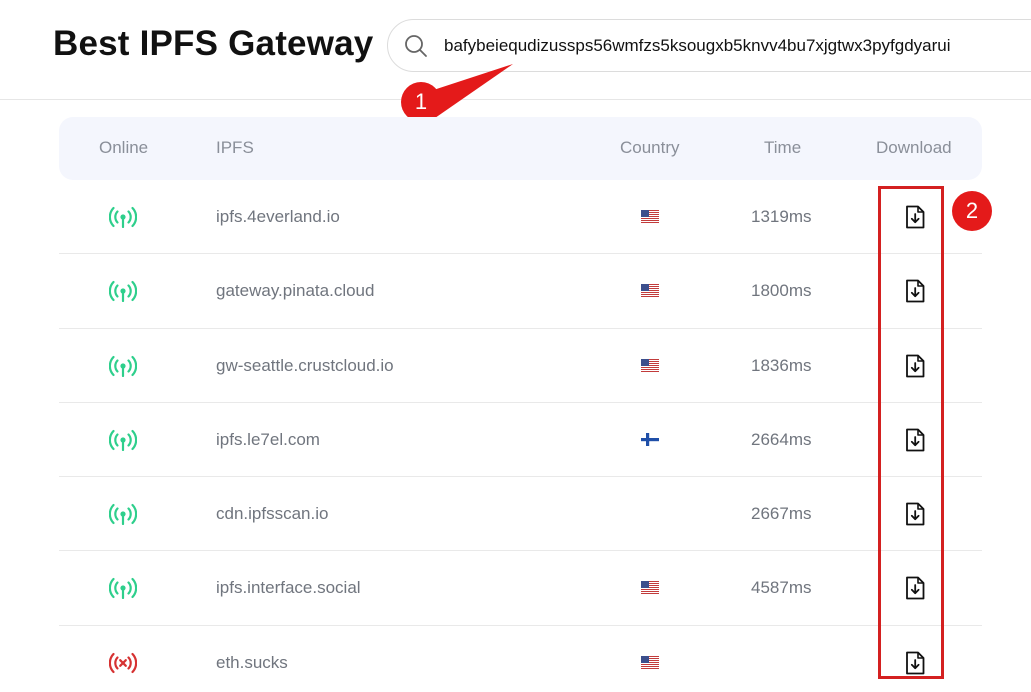 The image size is (1031, 692). I want to click on page-title: Best IPFS Gateway, so click(213, 43).